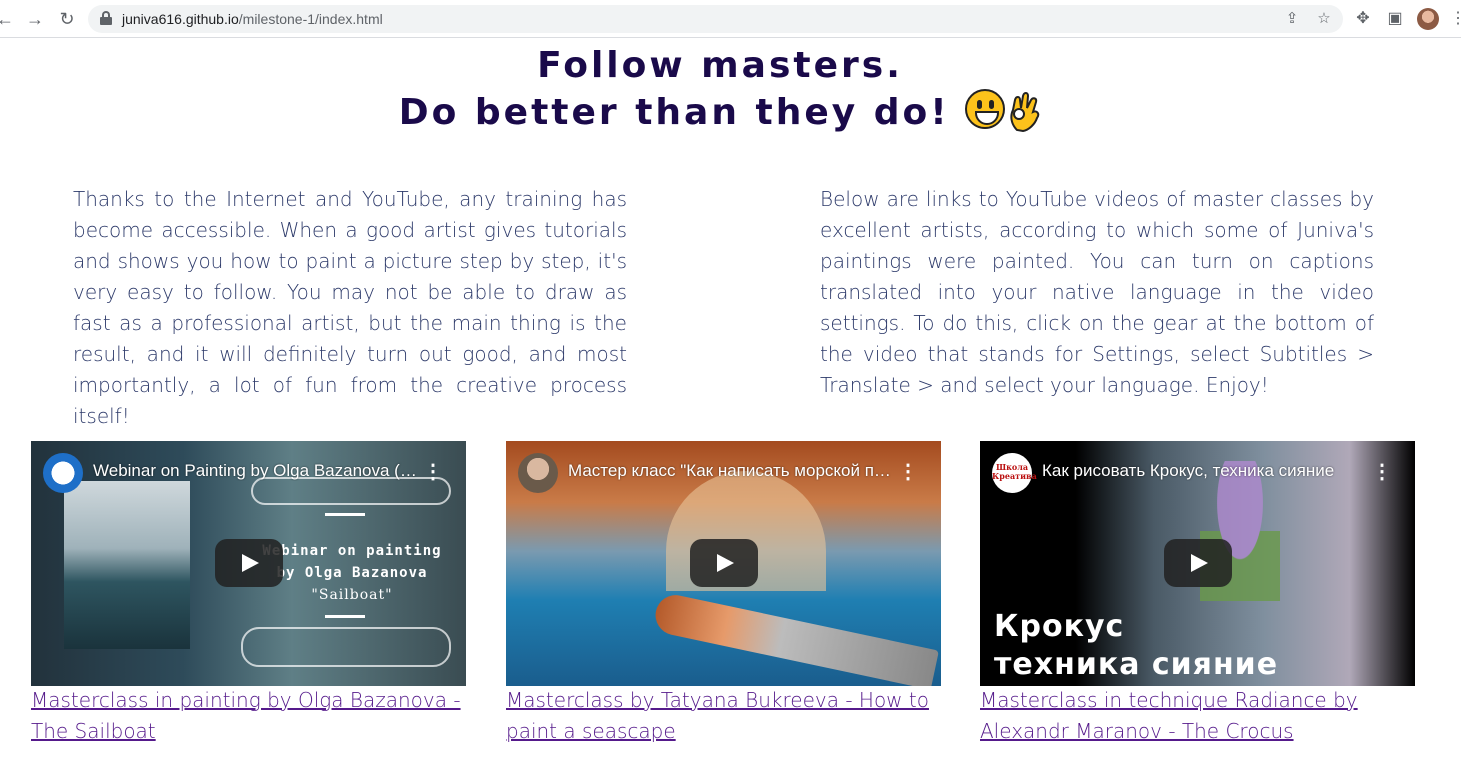 The image size is (1461, 781). What do you see at coordinates (1395, 19) in the screenshot?
I see `side-panel-icon: ▣` at bounding box center [1395, 19].